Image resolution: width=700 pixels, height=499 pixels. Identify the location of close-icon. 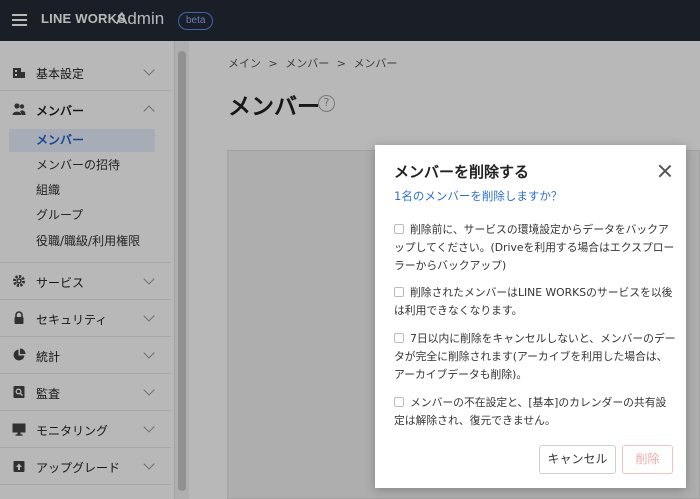
(665, 171).